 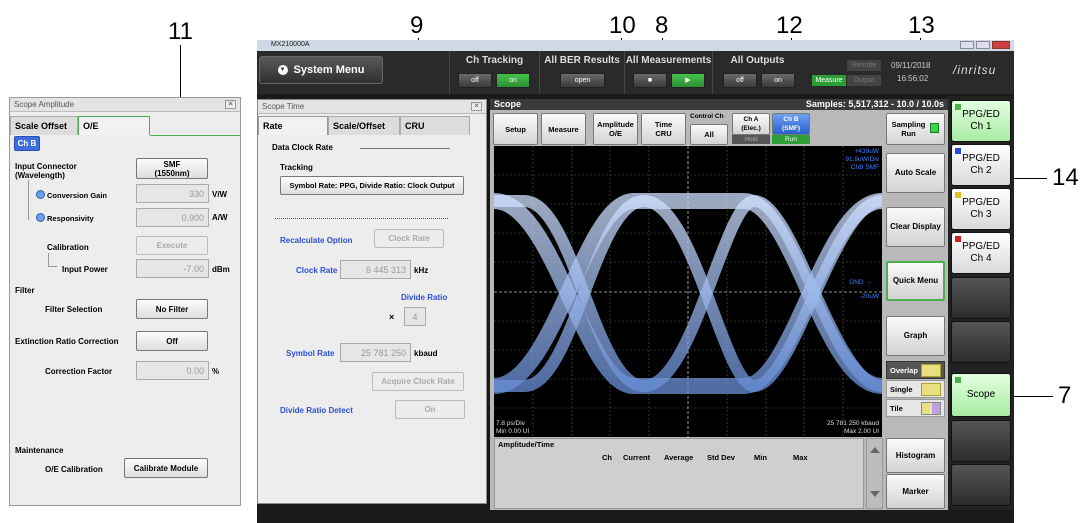 I want to click on ppg-ed-ch1-button: PPG/ED Ch 1, so click(x=981, y=121).